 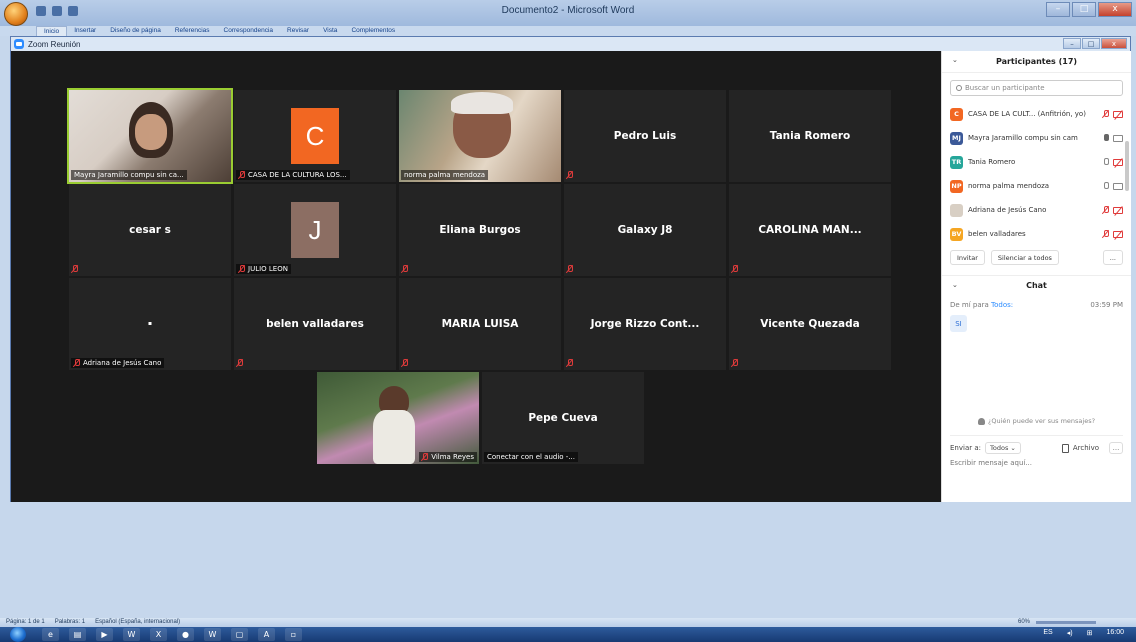 What do you see at coordinates (480, 324) in the screenshot?
I see `video-tile: MARIA LUISA` at bounding box center [480, 324].